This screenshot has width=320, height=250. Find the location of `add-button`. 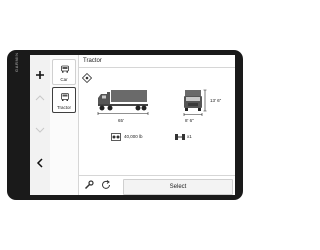

add-button is located at coordinates (40, 75).